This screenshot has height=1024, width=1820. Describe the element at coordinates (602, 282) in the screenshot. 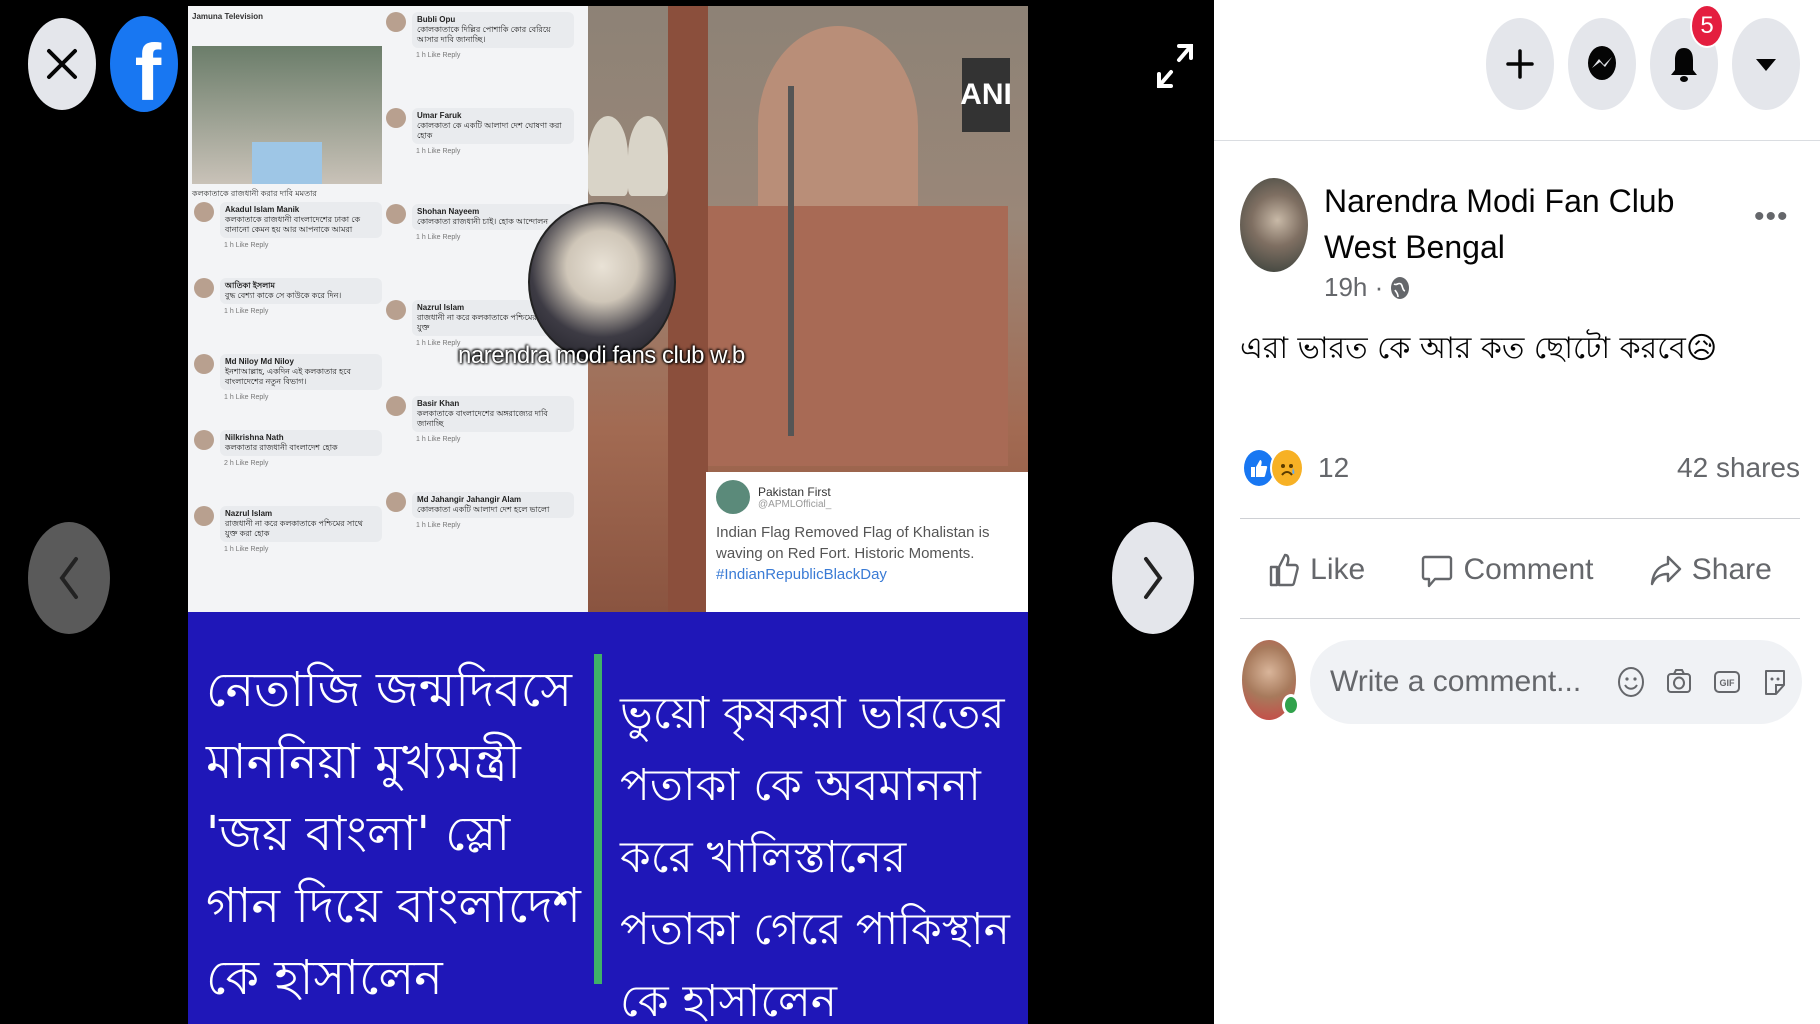

I see `modi-portrait` at that location.